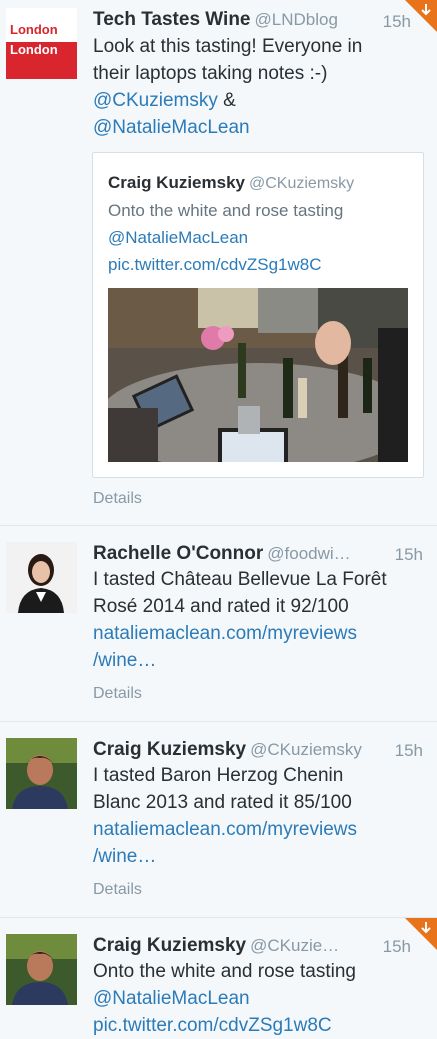  What do you see at coordinates (228, 46) in the screenshot?
I see `tweet-text-line: Look at this tasting! Everyone in` at bounding box center [228, 46].